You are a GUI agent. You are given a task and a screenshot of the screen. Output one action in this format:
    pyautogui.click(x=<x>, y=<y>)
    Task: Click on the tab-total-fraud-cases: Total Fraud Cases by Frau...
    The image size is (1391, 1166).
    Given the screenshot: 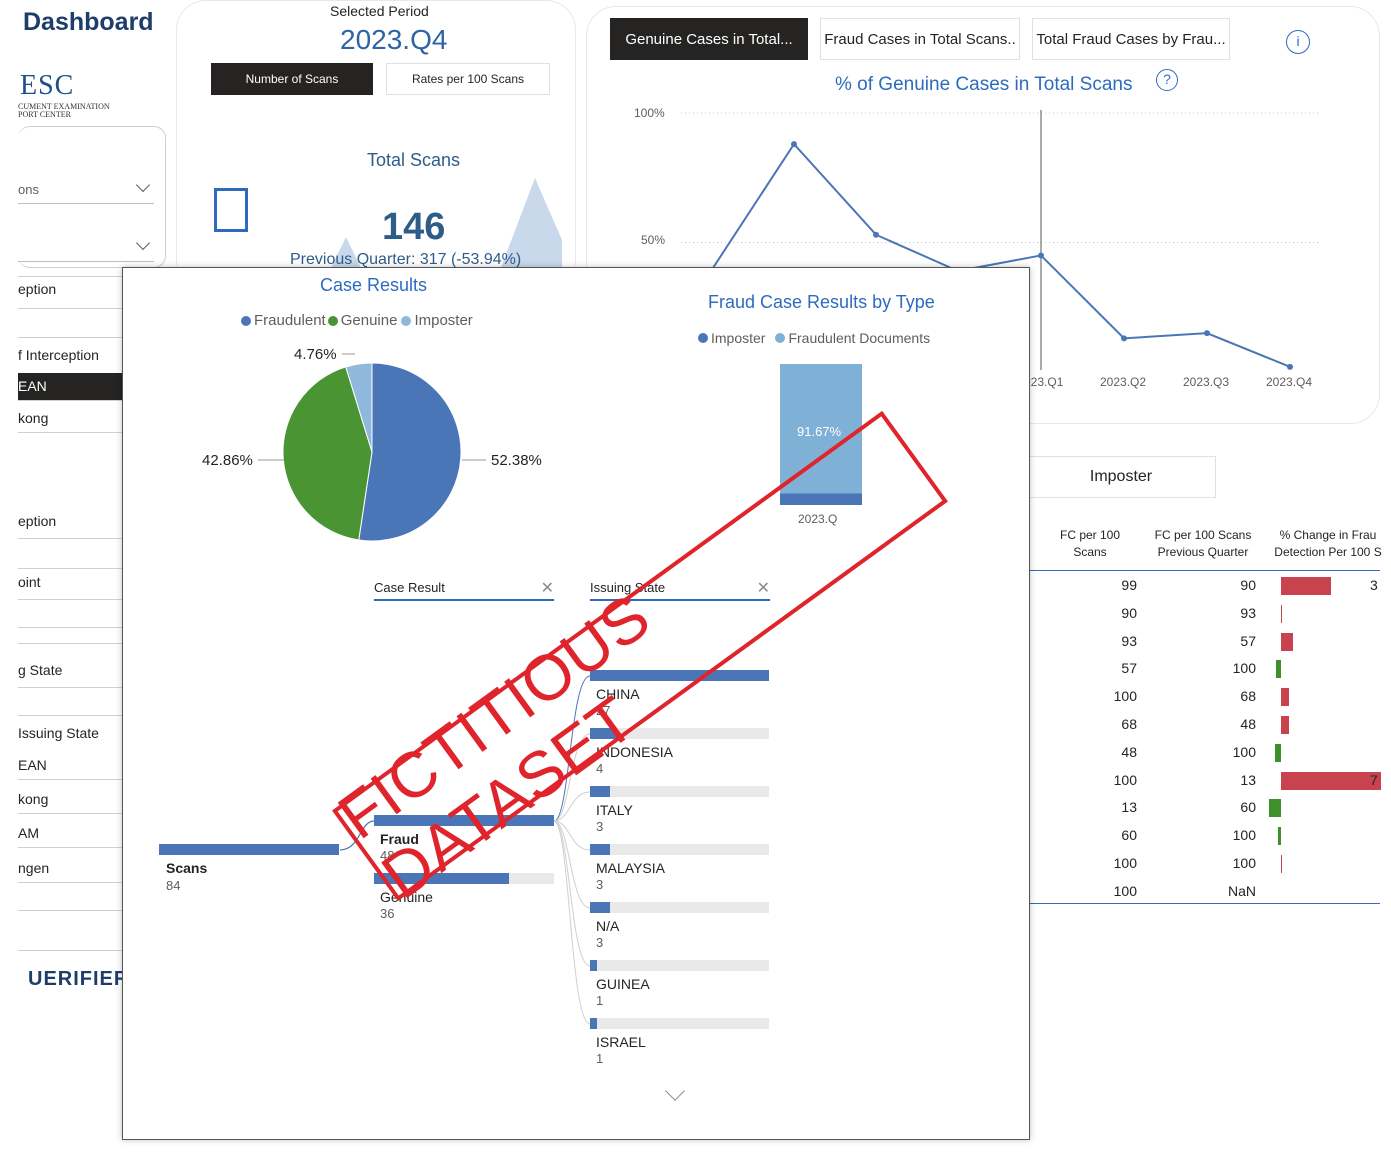 What is the action you would take?
    pyautogui.click(x=1131, y=39)
    